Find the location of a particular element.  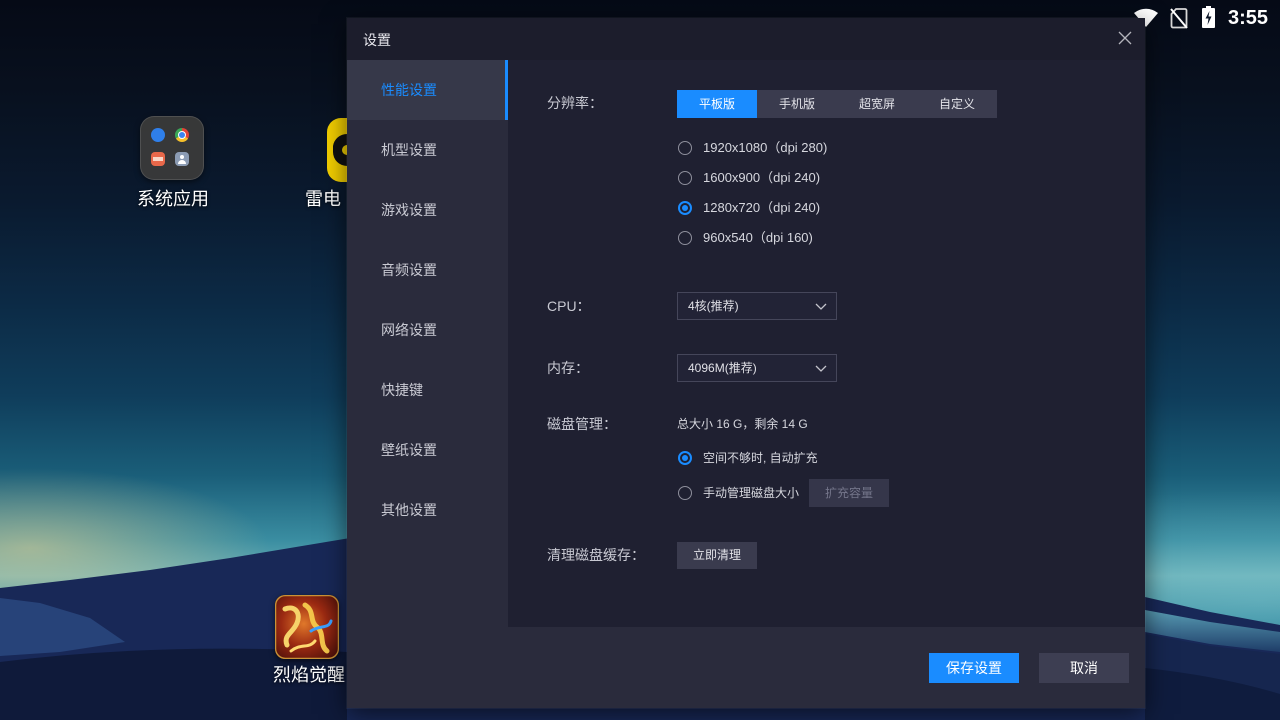

memory-select: 4096M(推荐) is located at coordinates (757, 368).